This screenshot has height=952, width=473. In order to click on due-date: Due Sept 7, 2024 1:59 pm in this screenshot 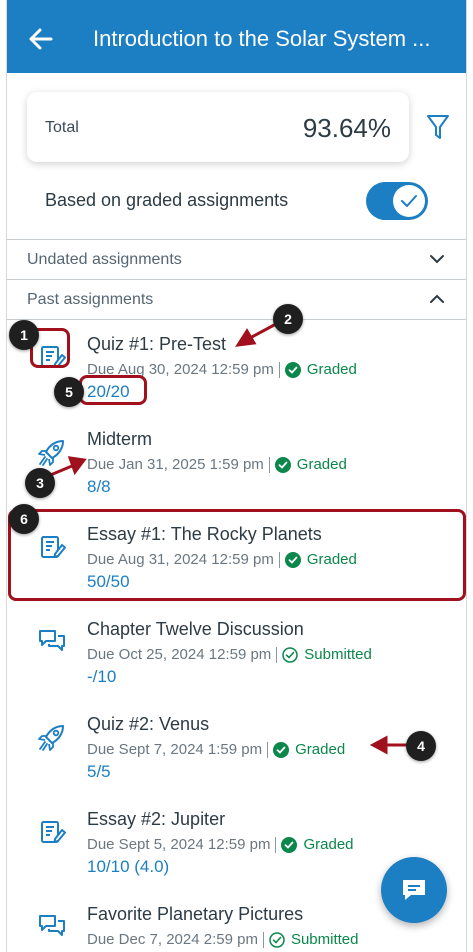, I will do `click(175, 749)`.